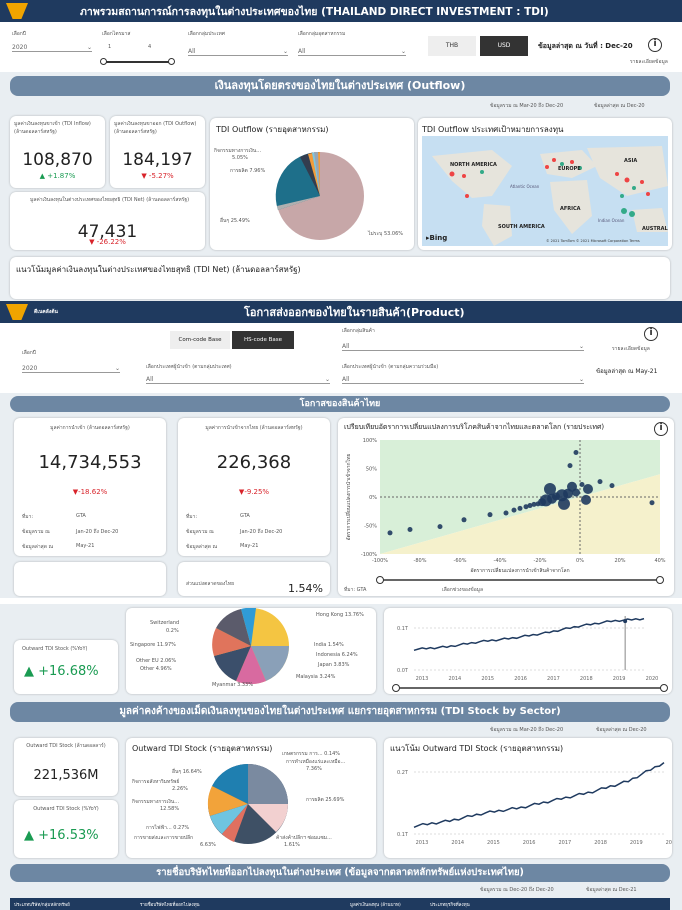  Describe the element at coordinates (171, 61) in the screenshot. I see `quarter-slider-handle-max` at that location.